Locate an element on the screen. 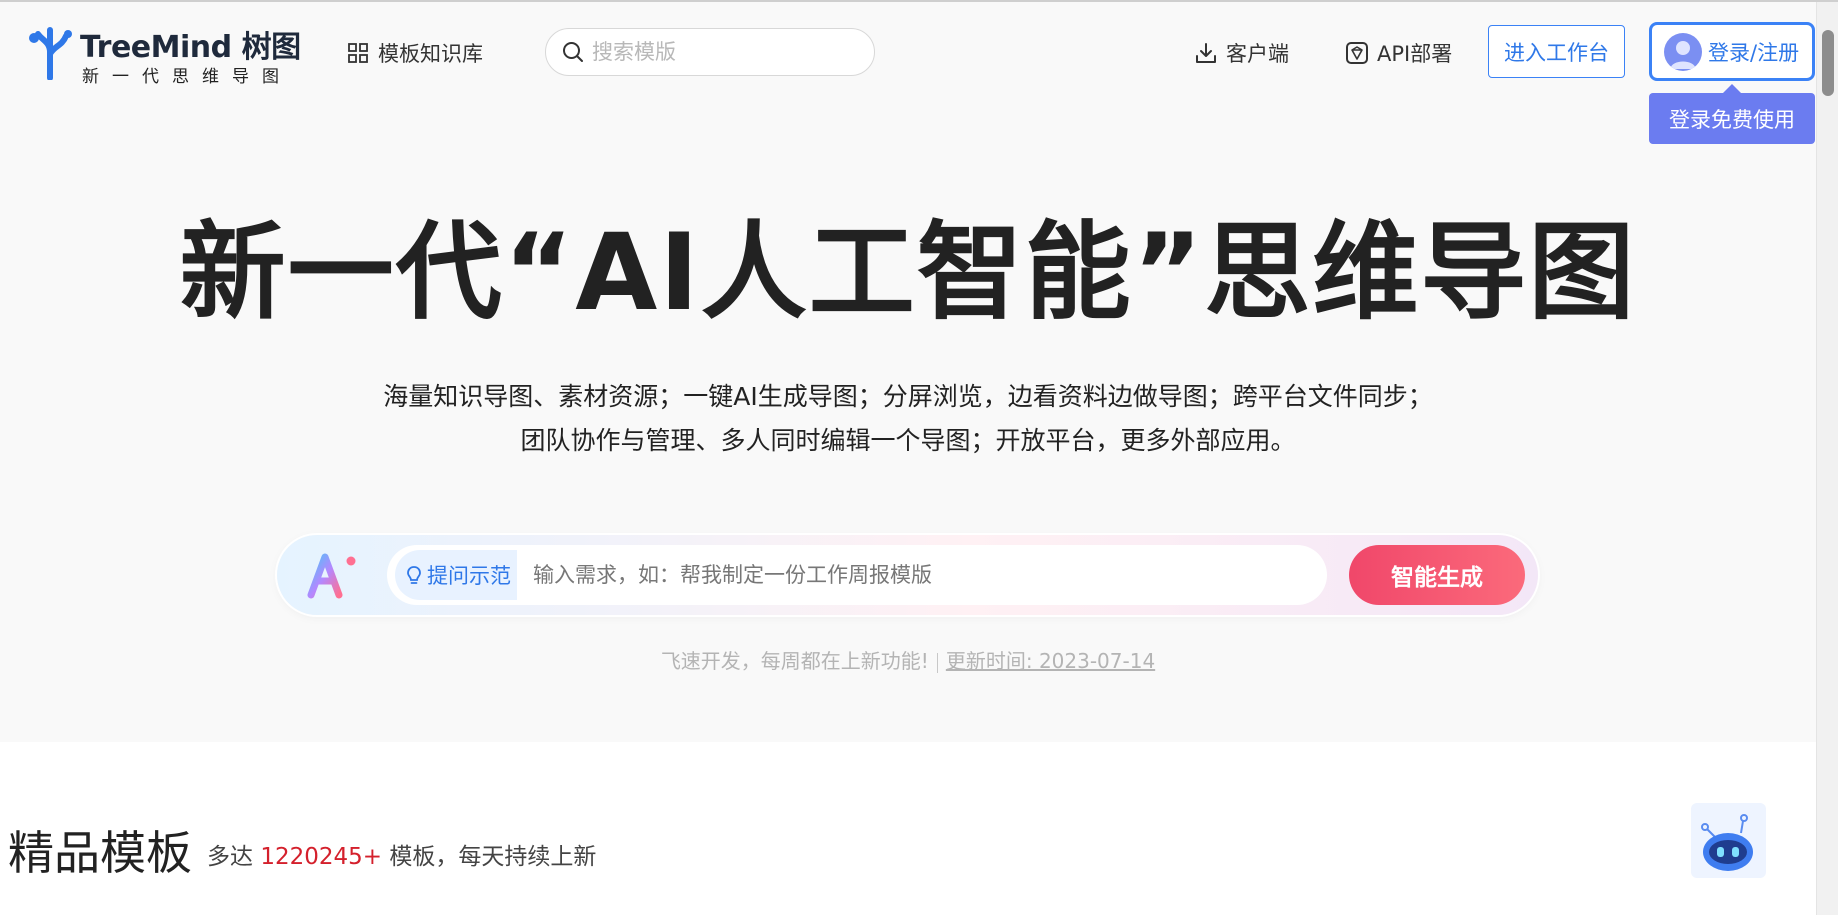 Image resolution: width=1838 pixels, height=915 pixels. ai-logo-icon is located at coordinates (331, 576).